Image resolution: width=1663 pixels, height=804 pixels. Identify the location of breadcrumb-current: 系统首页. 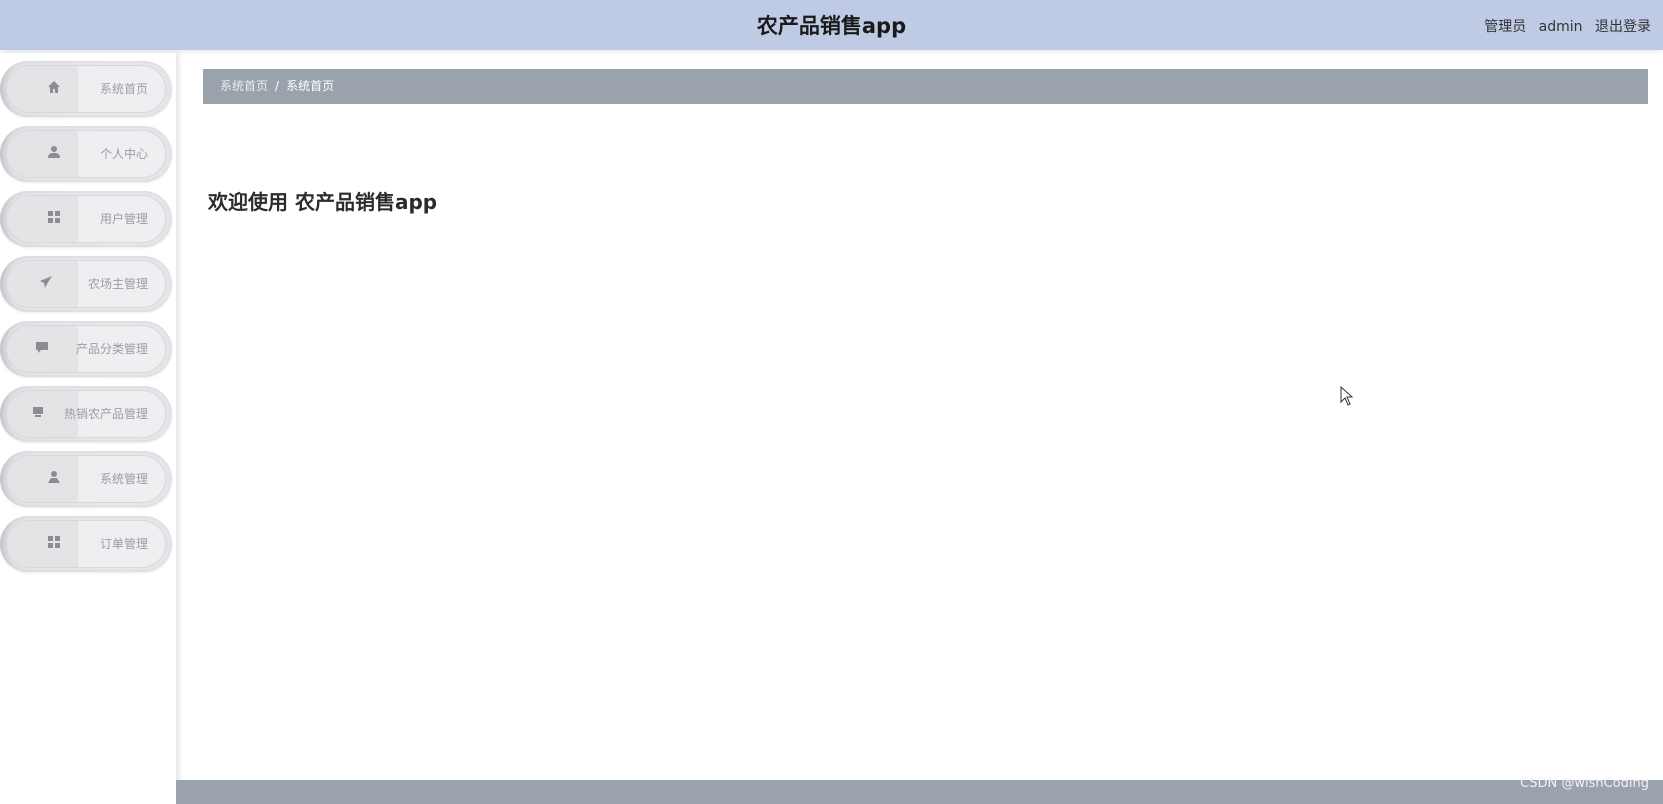
(310, 86).